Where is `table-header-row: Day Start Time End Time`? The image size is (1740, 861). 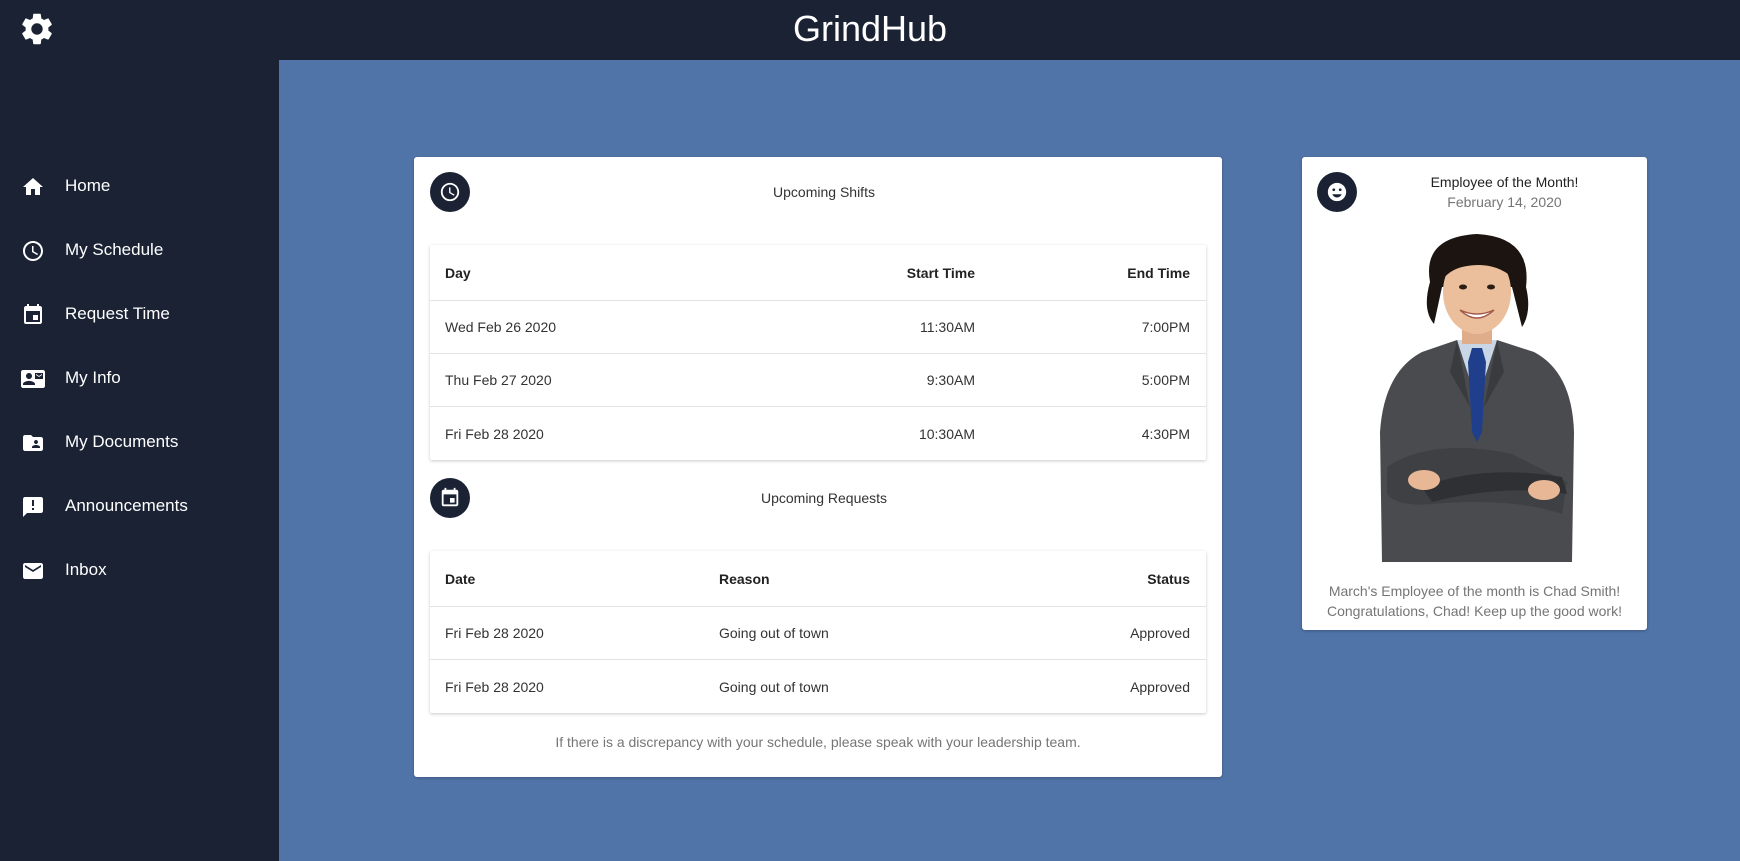
table-header-row: Day Start Time End Time is located at coordinates (818, 273).